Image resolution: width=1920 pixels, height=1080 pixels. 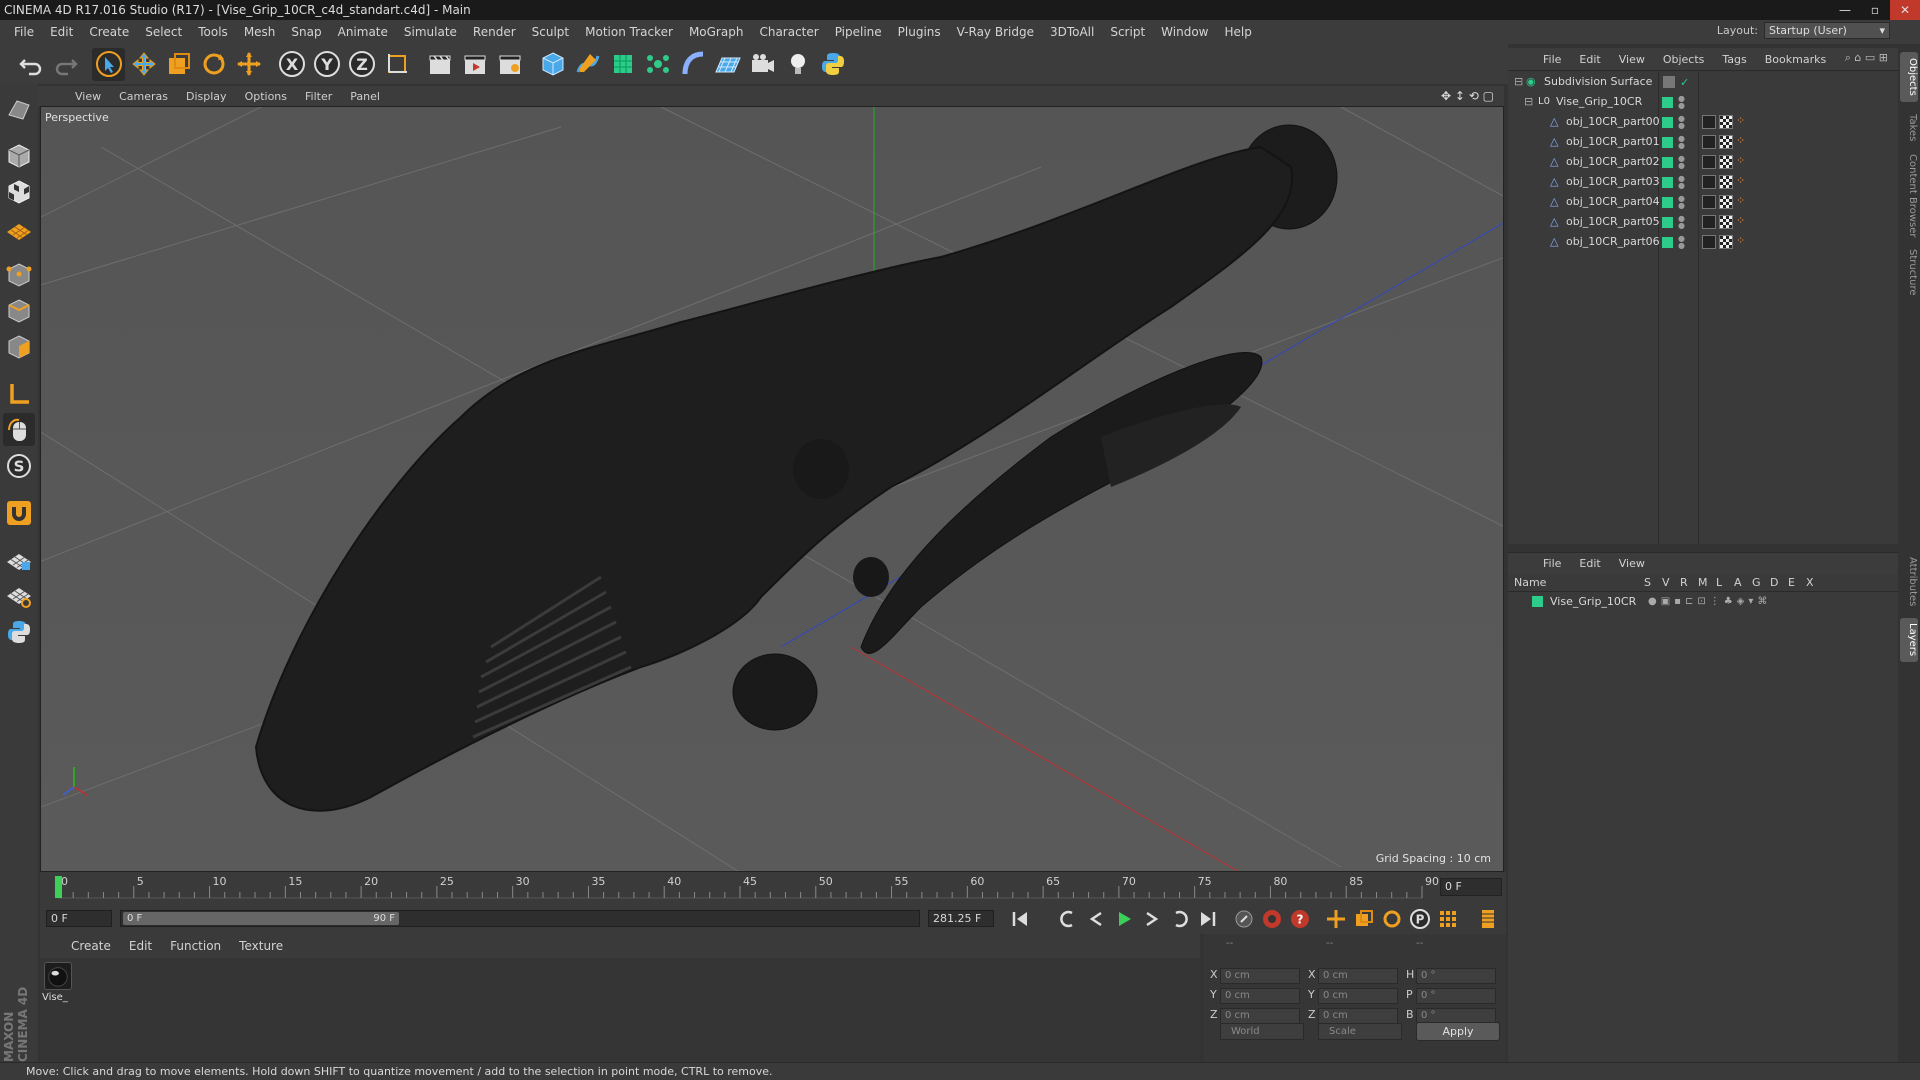 What do you see at coordinates (1364, 919) in the screenshot?
I see `key-scale-button` at bounding box center [1364, 919].